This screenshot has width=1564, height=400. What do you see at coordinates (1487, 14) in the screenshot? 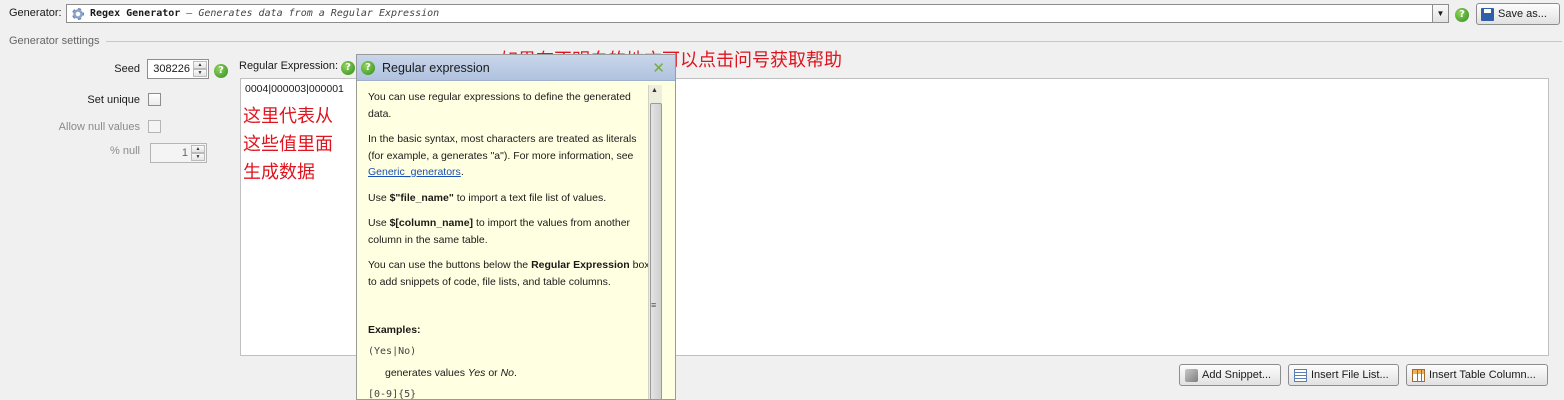
I see `floppy-disk-icon` at bounding box center [1487, 14].